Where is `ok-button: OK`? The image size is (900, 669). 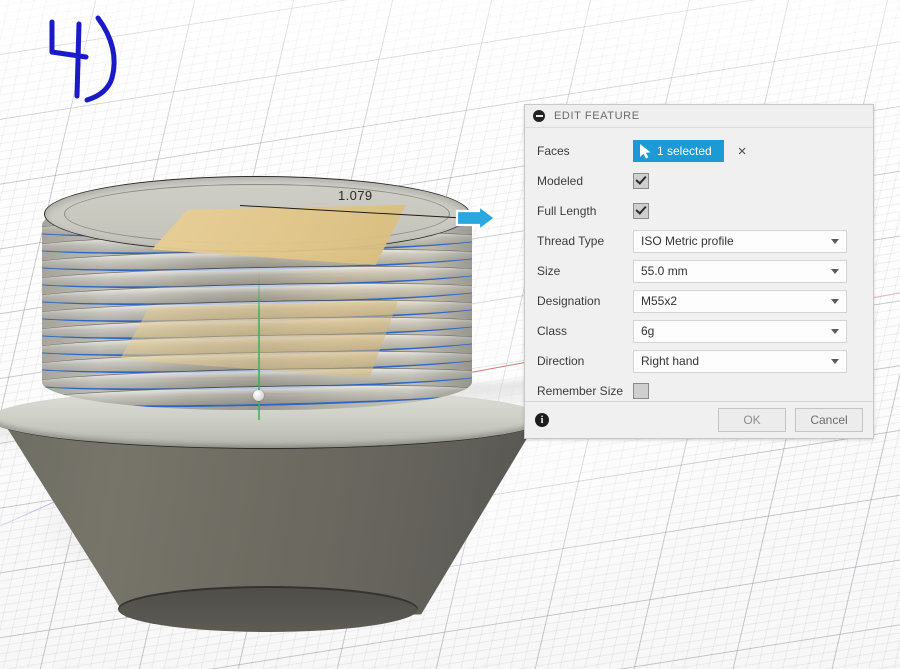
ok-button: OK is located at coordinates (752, 420).